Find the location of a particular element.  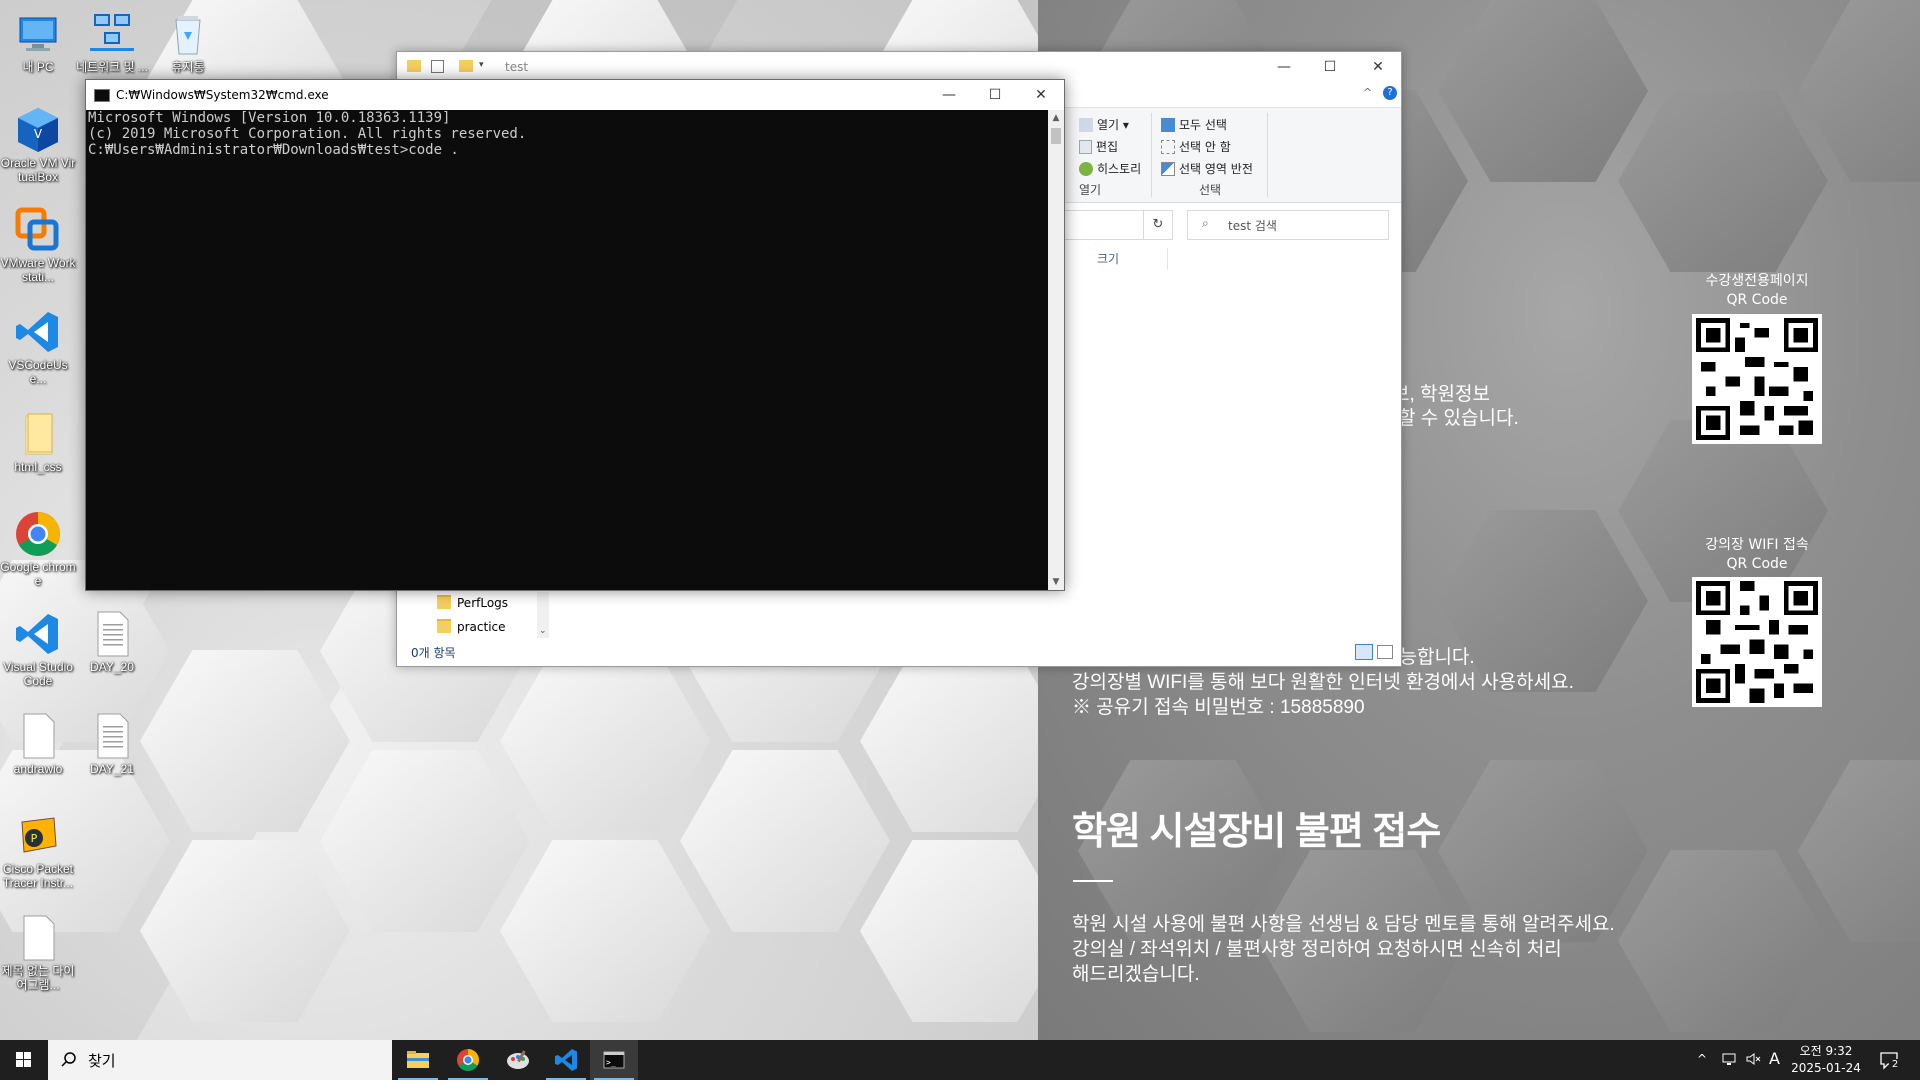

desktop-icon-label: 휴지통 is located at coordinates (188, 67).